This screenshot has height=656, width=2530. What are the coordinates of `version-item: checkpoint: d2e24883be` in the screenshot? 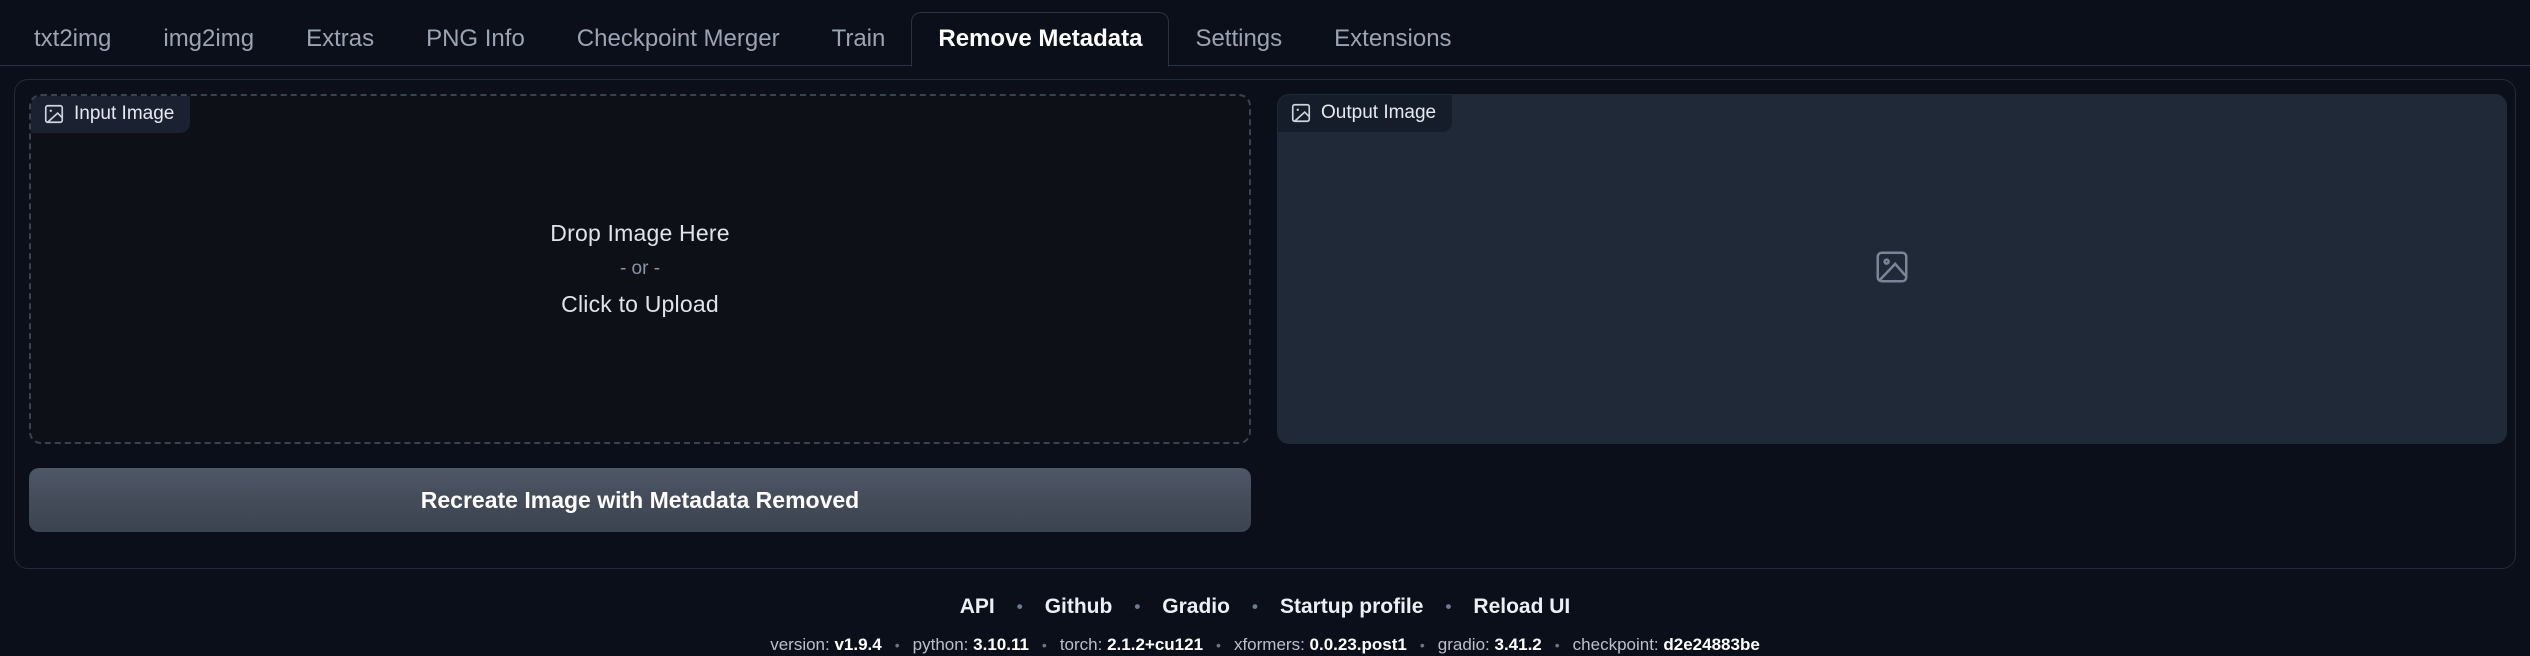 It's located at (1666, 645).